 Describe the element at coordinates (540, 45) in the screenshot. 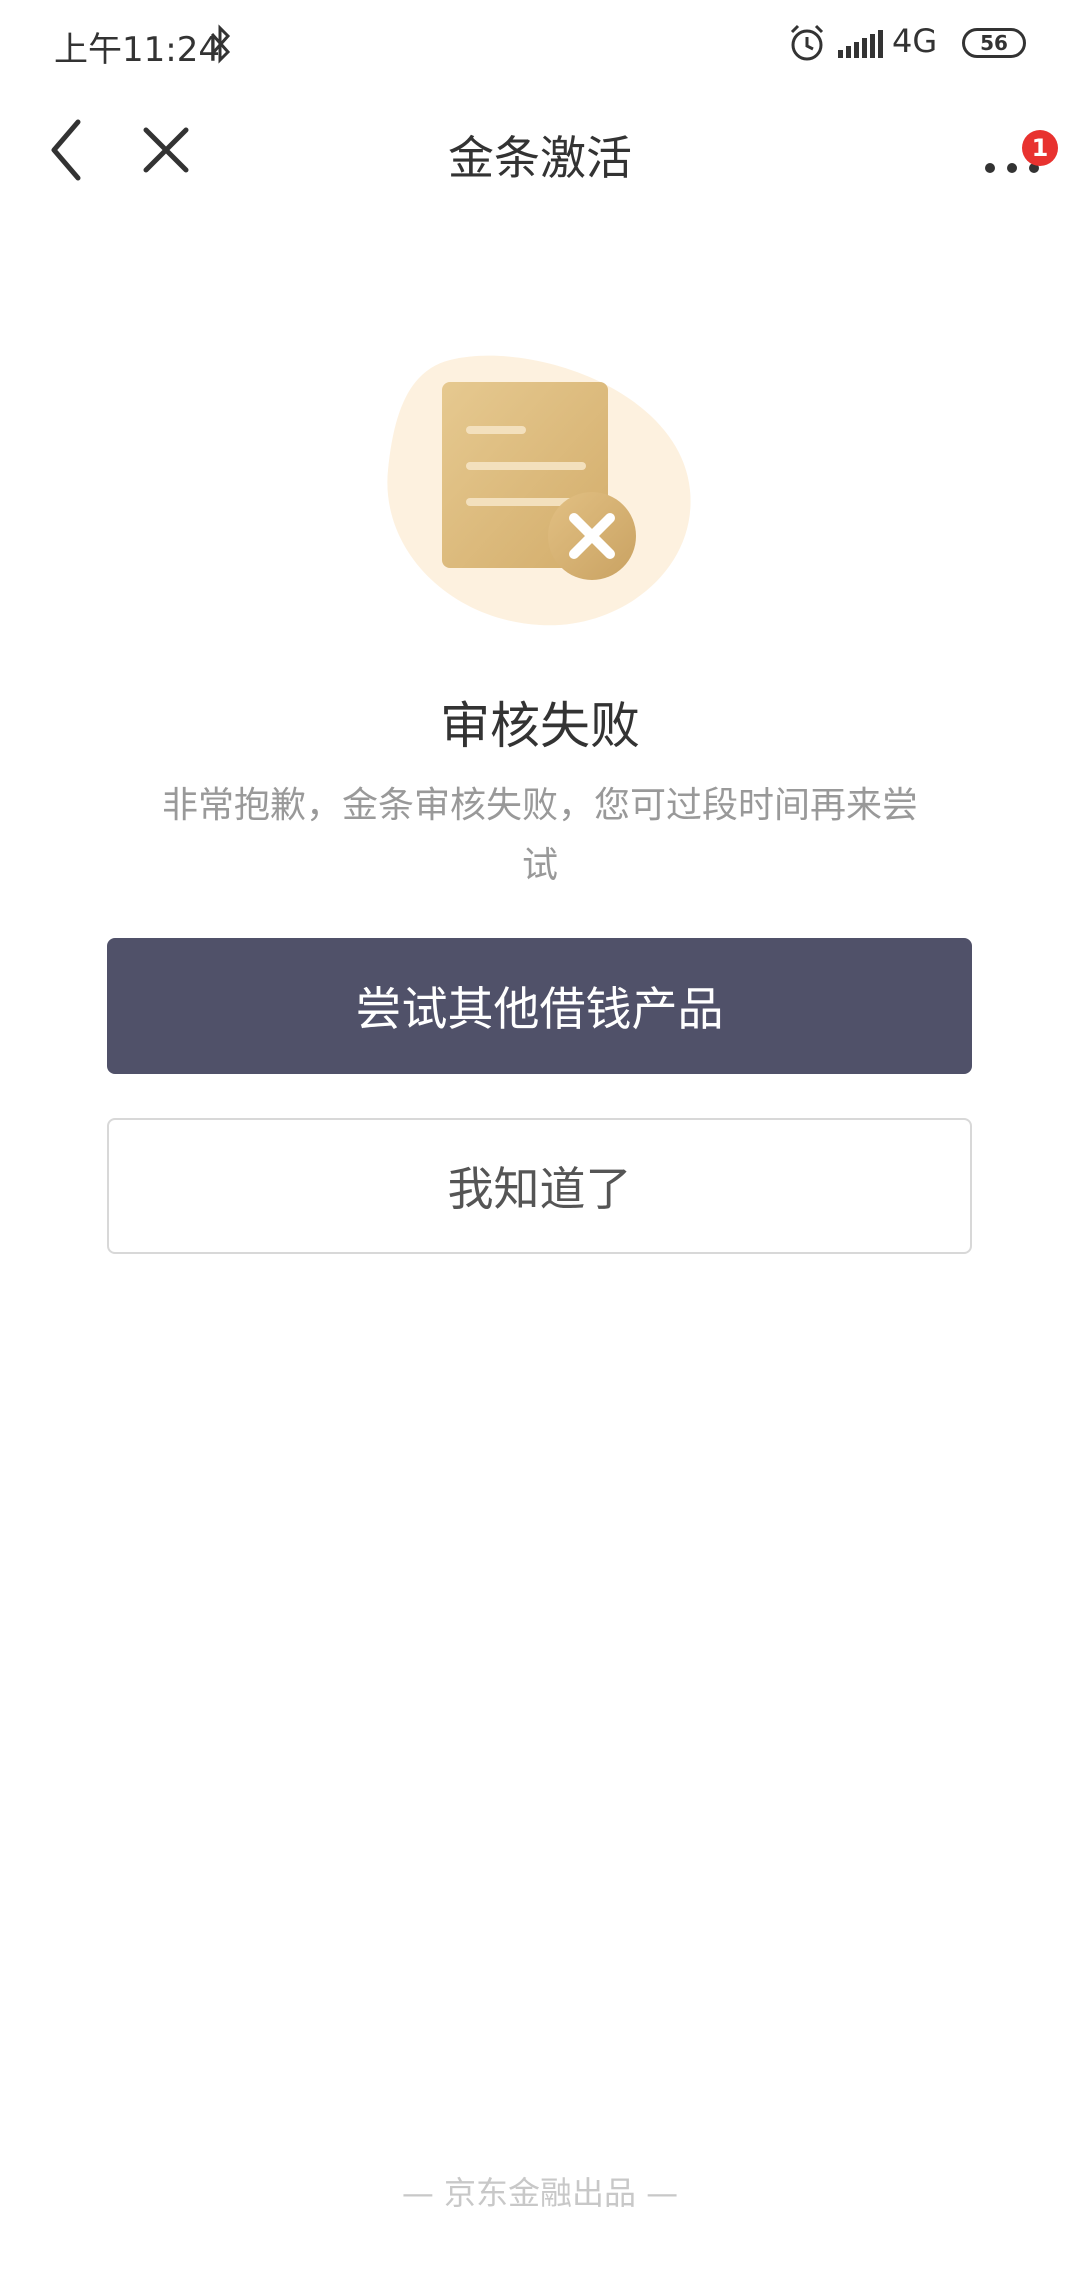

I see `status-bar: 上午11:24 4G 56` at that location.